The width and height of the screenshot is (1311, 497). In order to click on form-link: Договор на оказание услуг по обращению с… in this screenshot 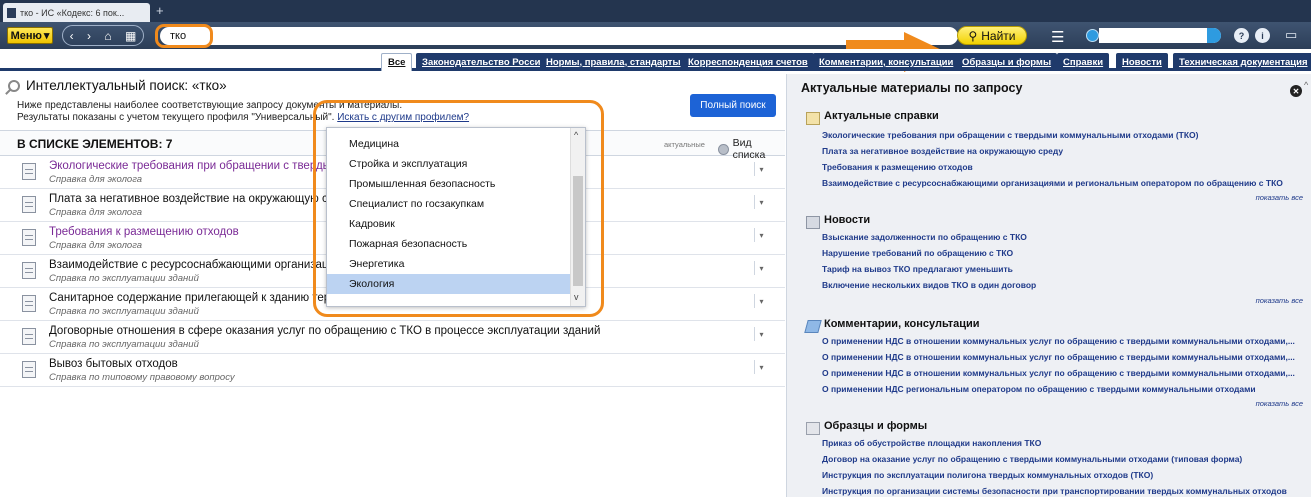, I will do `click(1032, 459)`.